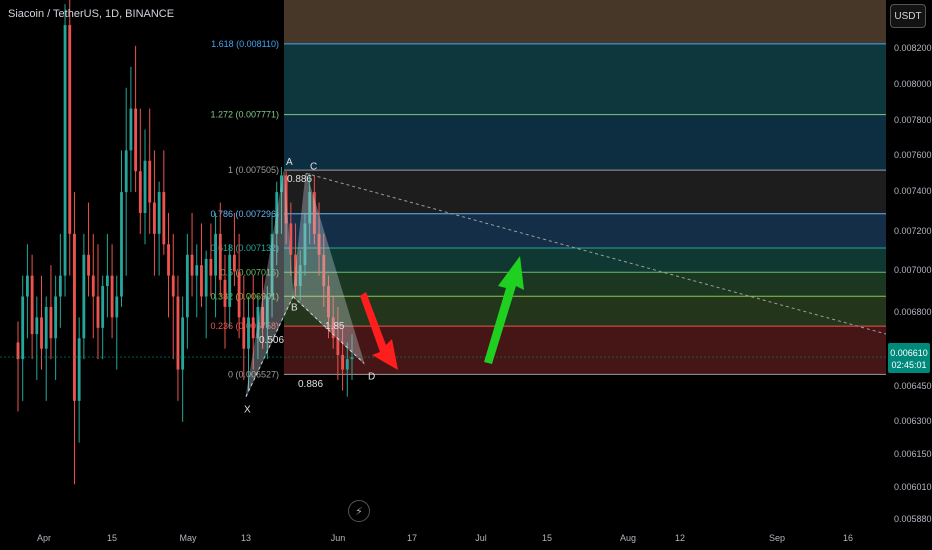 Image resolution: width=932 pixels, height=550 pixels. What do you see at coordinates (913, 231) in the screenshot?
I see `y-axis-tick-label: 0.007200` at bounding box center [913, 231].